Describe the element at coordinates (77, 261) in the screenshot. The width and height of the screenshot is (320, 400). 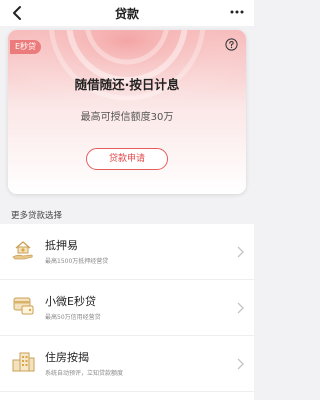
I see `product-desc: 最高1500万抵押经营贷` at that location.